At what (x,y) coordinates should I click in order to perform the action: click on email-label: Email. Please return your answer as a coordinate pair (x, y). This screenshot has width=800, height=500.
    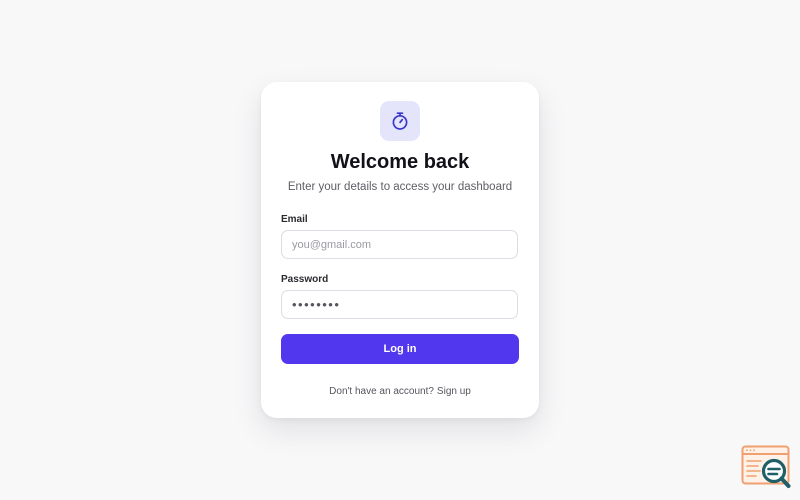
    Looking at the image, I should click on (294, 219).